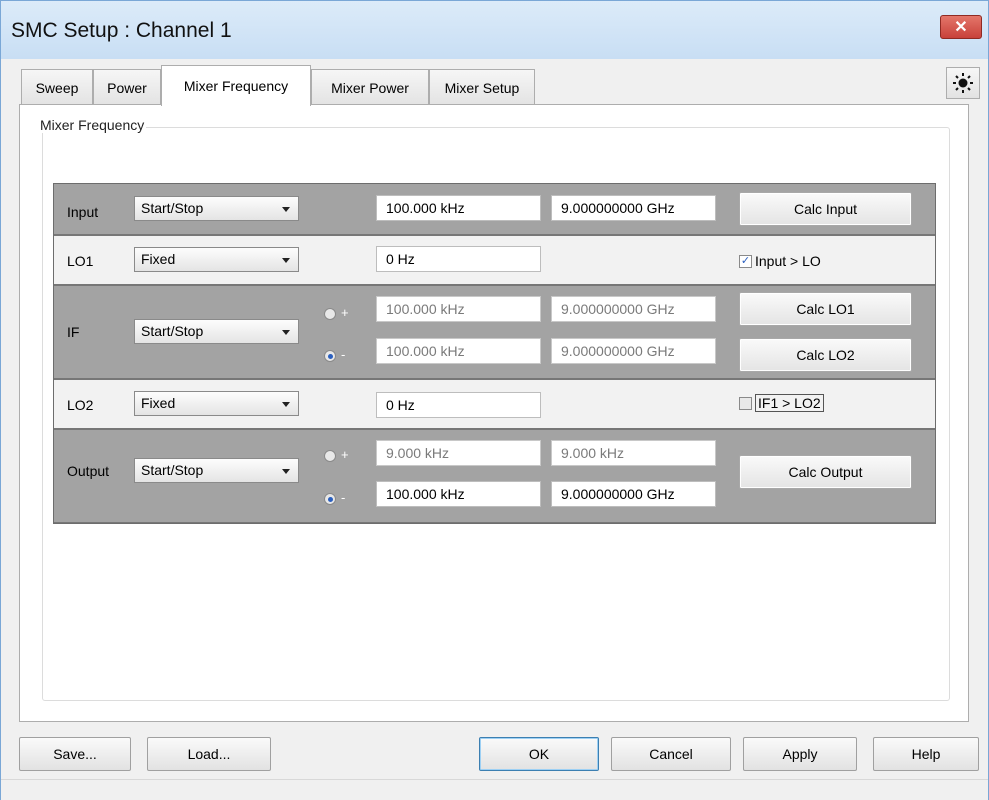  Describe the element at coordinates (343, 497) in the screenshot. I see `output-minus-sign: -` at that location.